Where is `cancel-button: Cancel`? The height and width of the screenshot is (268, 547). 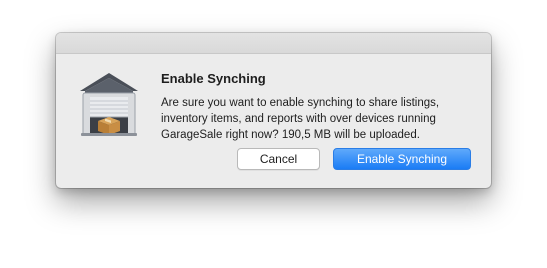
cancel-button: Cancel is located at coordinates (278, 159).